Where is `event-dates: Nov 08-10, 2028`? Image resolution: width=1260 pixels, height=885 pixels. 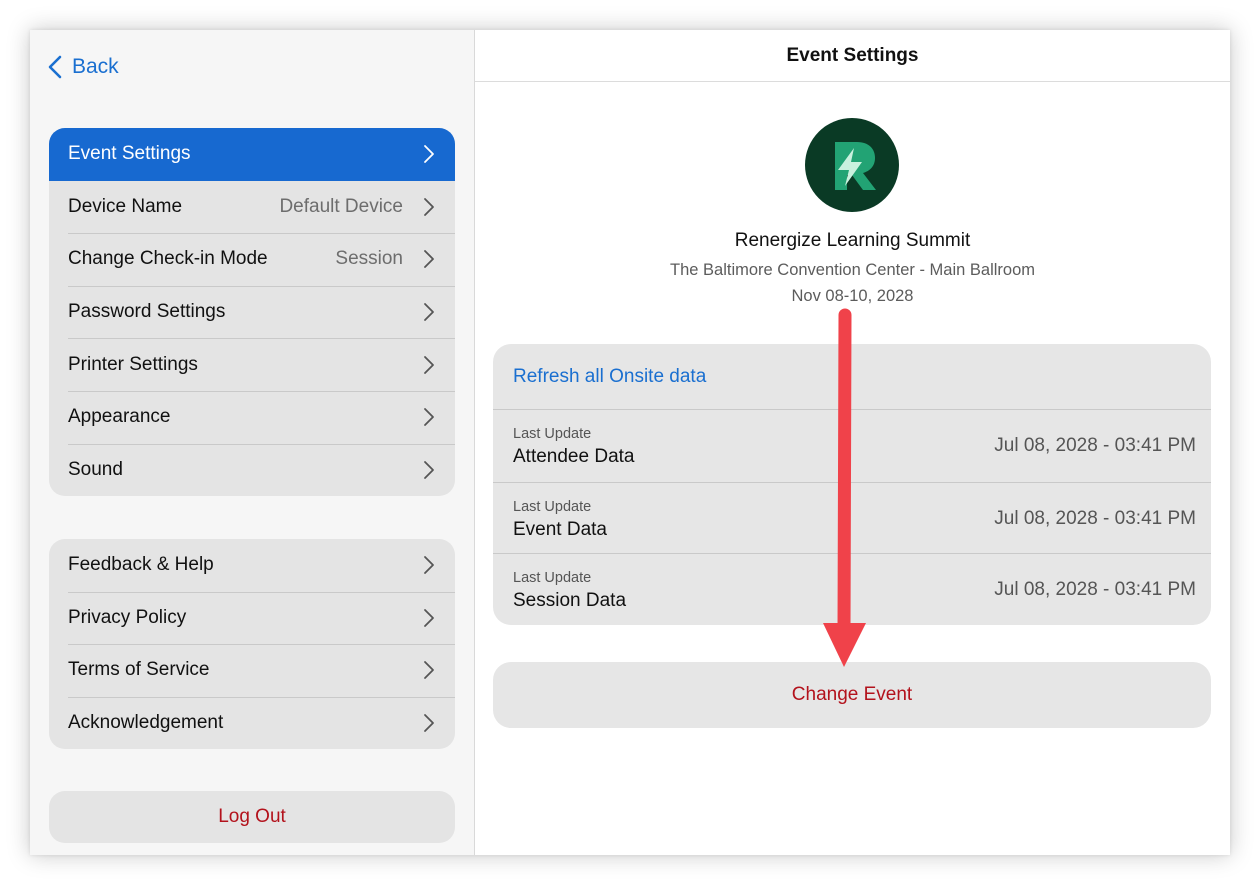
event-dates: Nov 08-10, 2028 is located at coordinates (852, 296).